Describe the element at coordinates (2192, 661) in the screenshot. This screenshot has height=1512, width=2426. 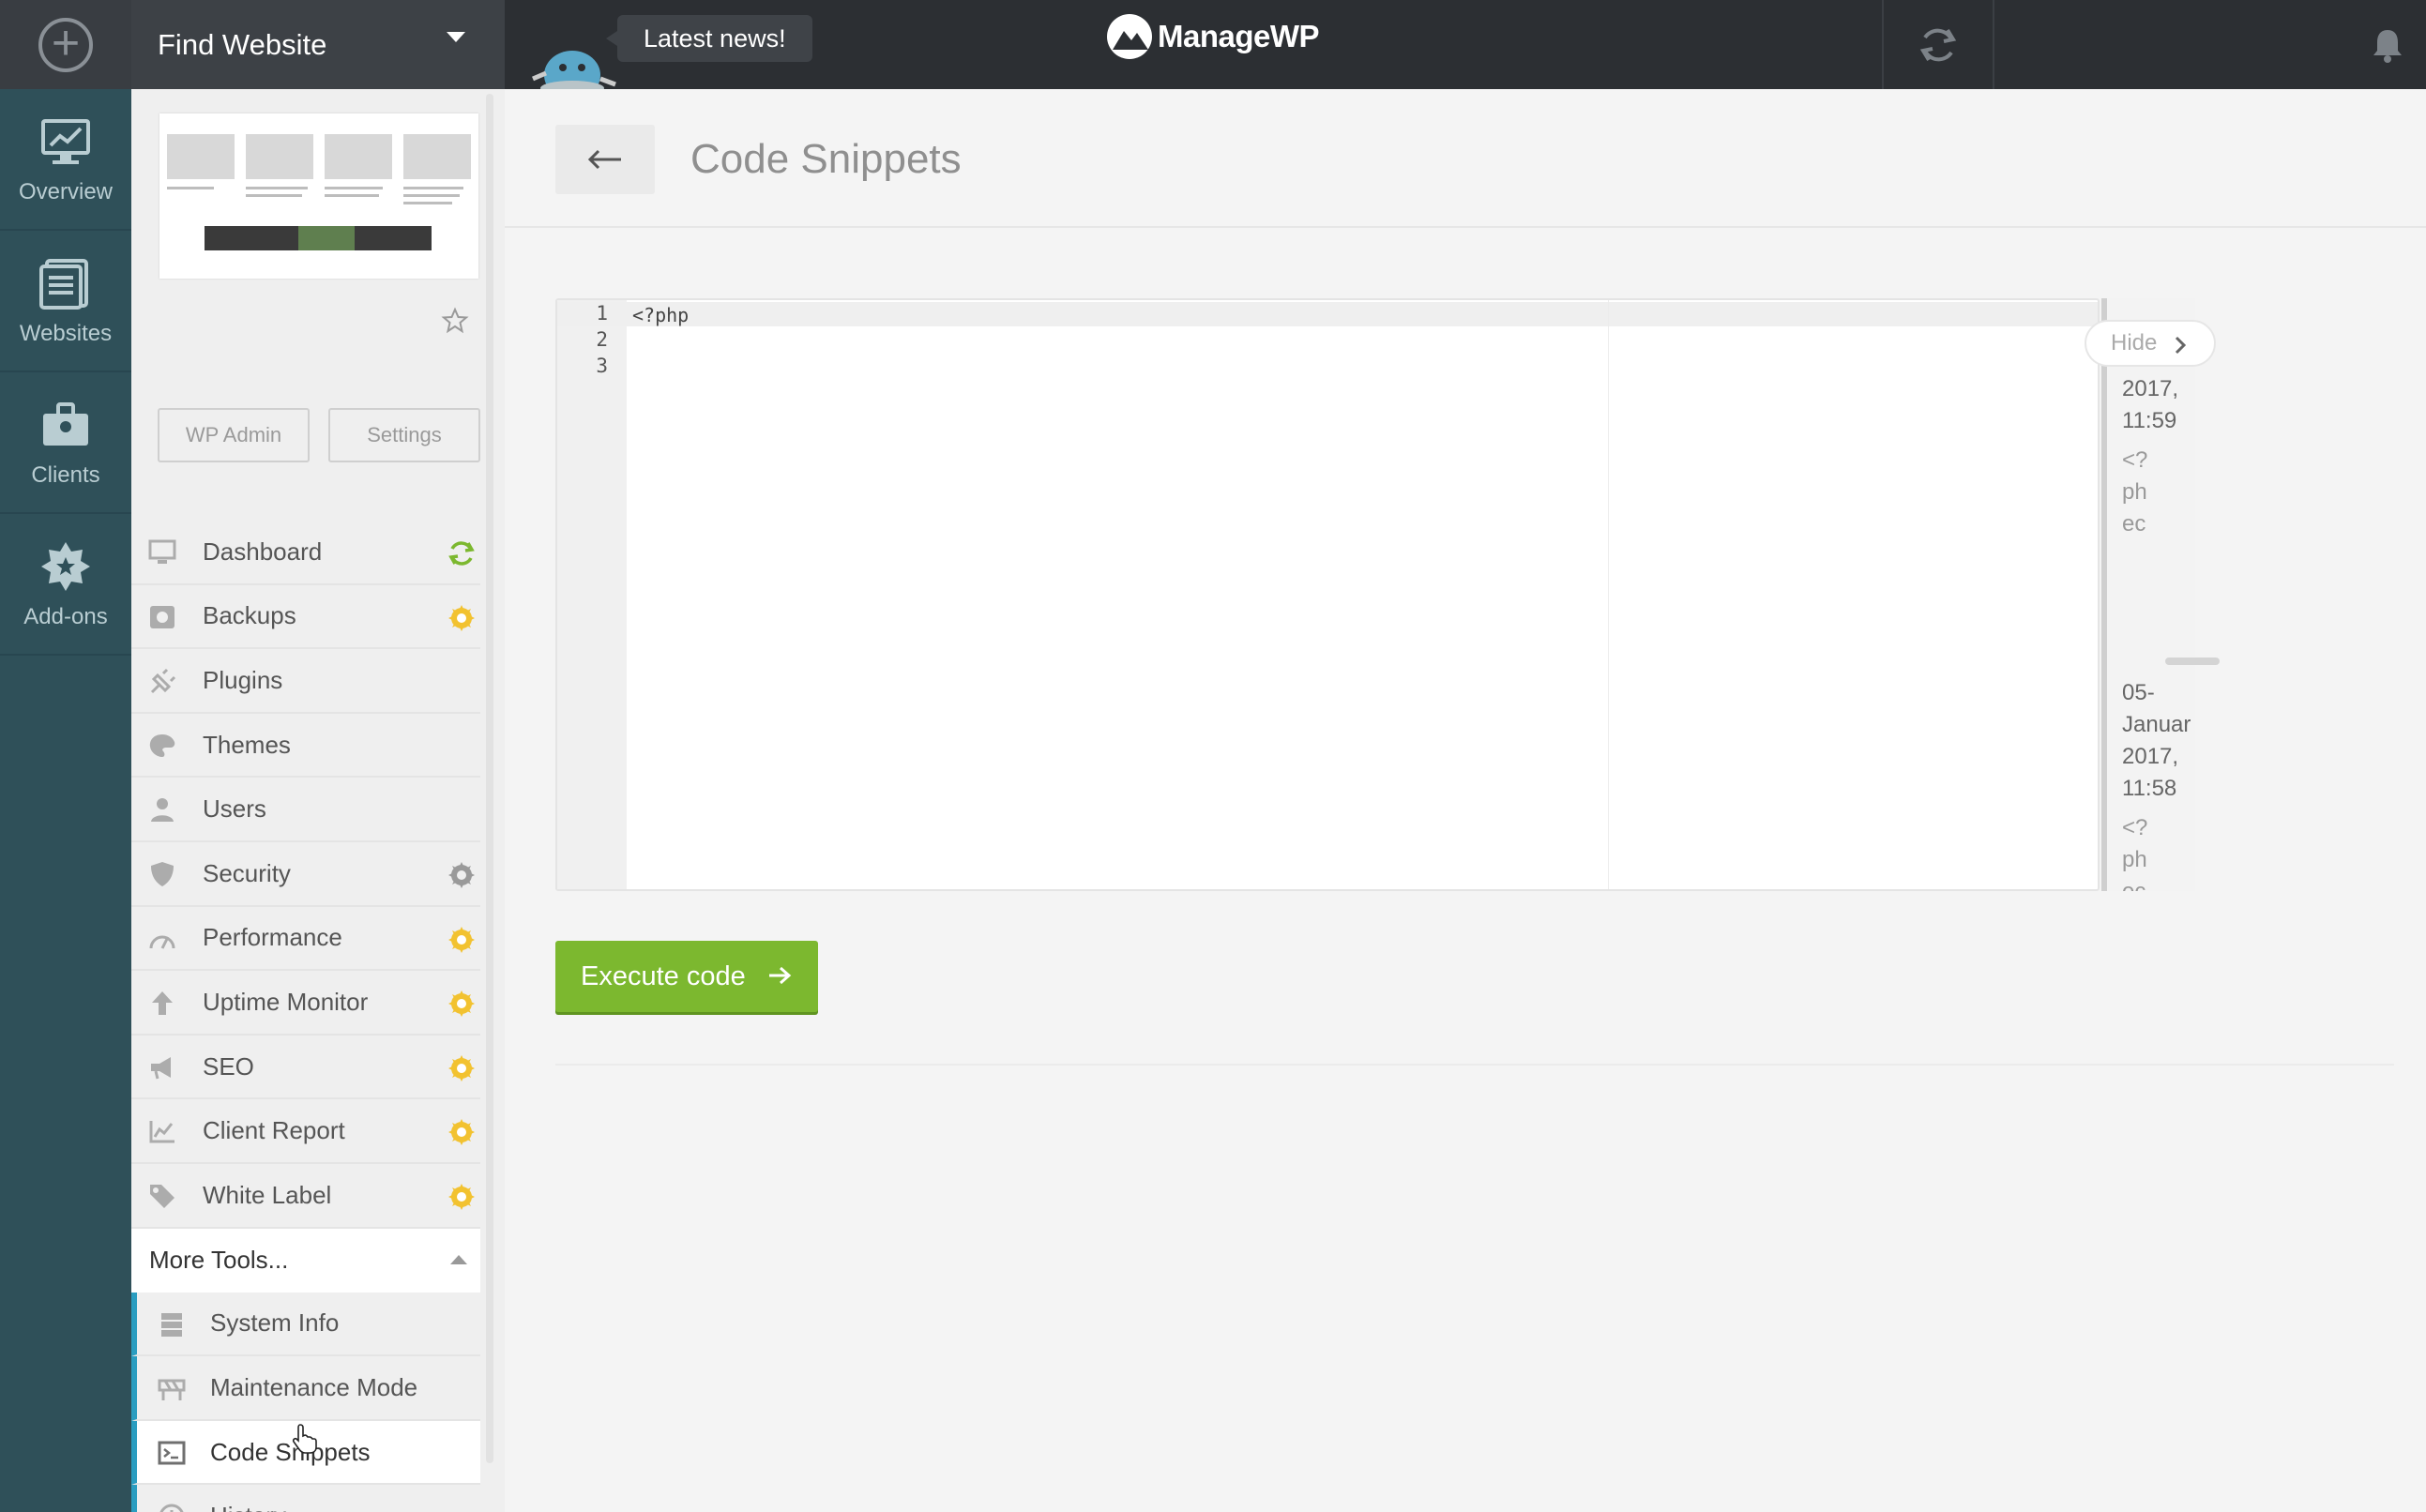
I see `history-scrollbar` at that location.